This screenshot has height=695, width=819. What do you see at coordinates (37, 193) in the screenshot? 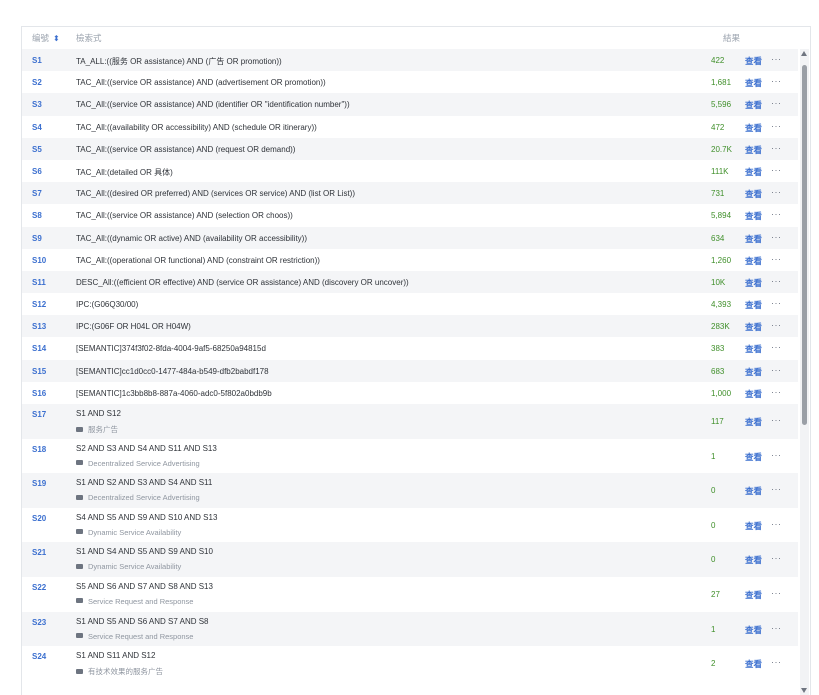
I see `query-id: S7` at bounding box center [37, 193].